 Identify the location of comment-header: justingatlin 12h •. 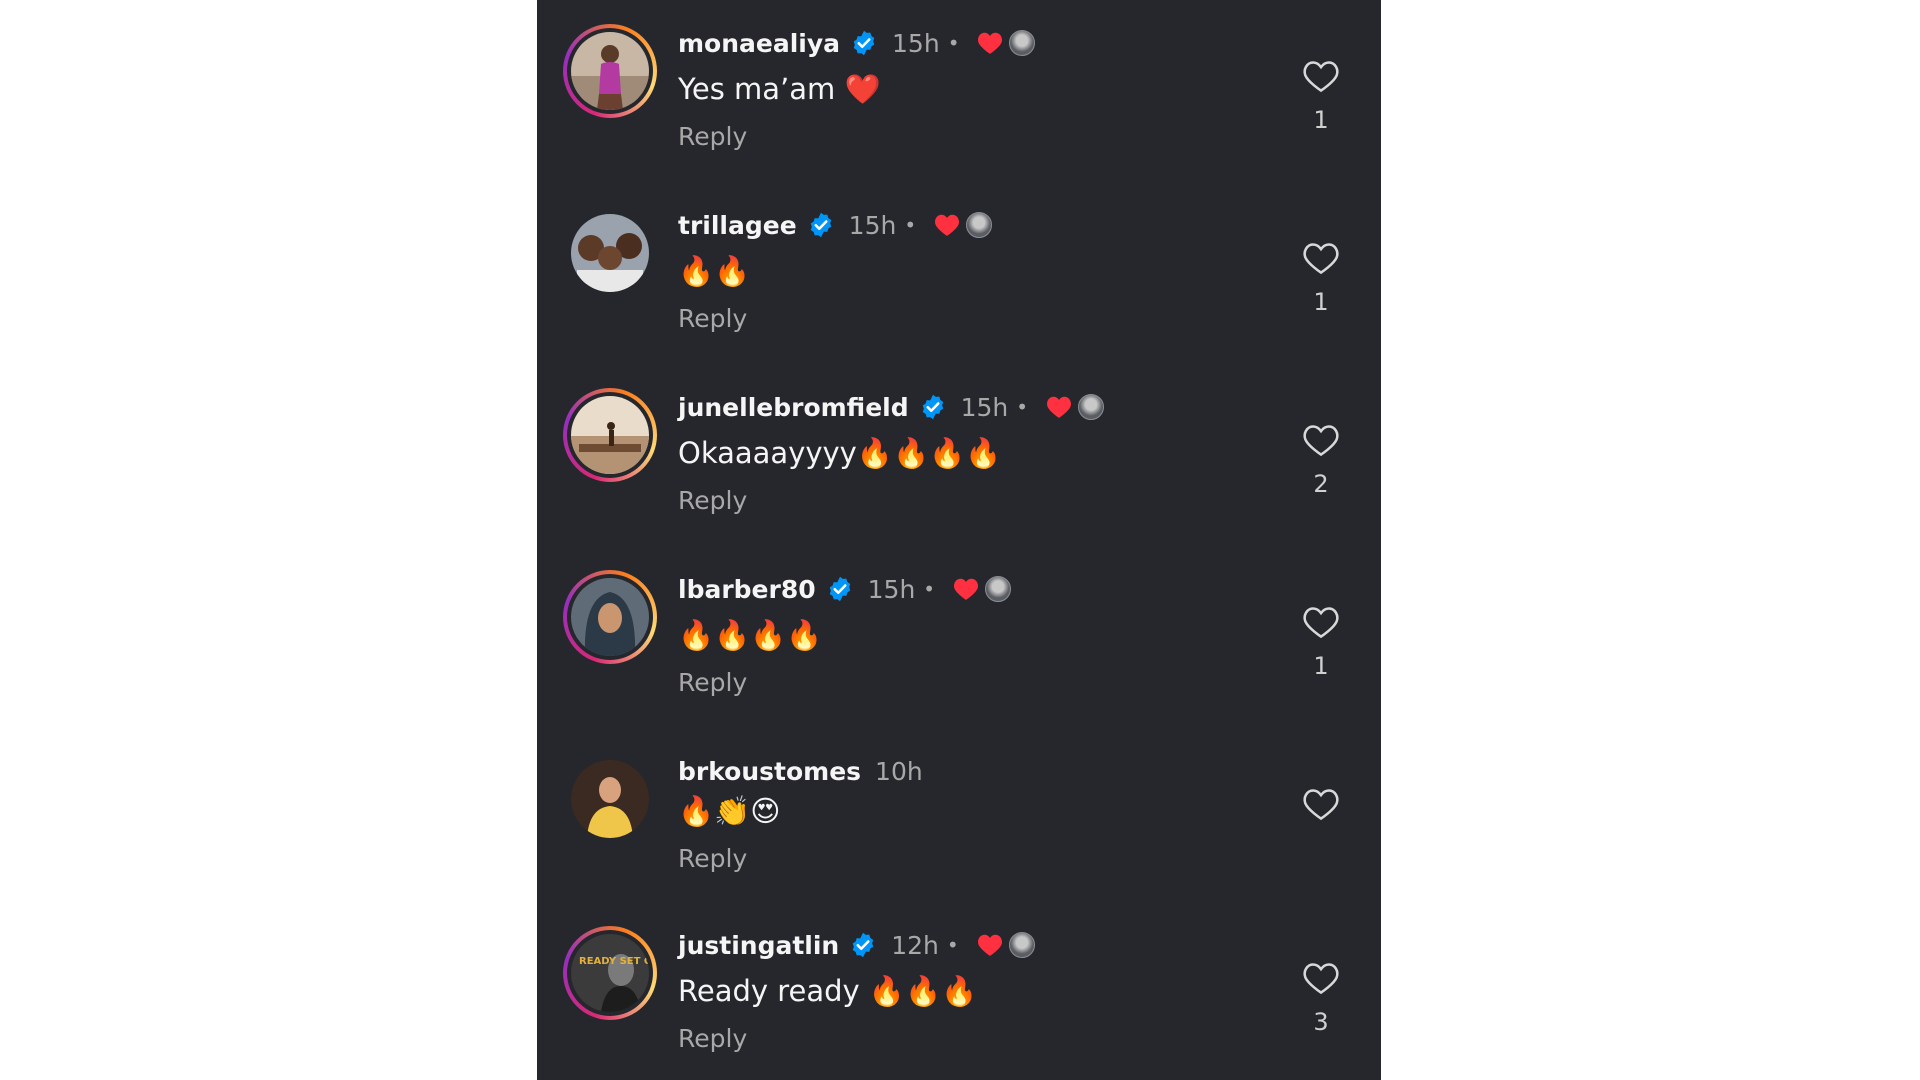
(856, 945).